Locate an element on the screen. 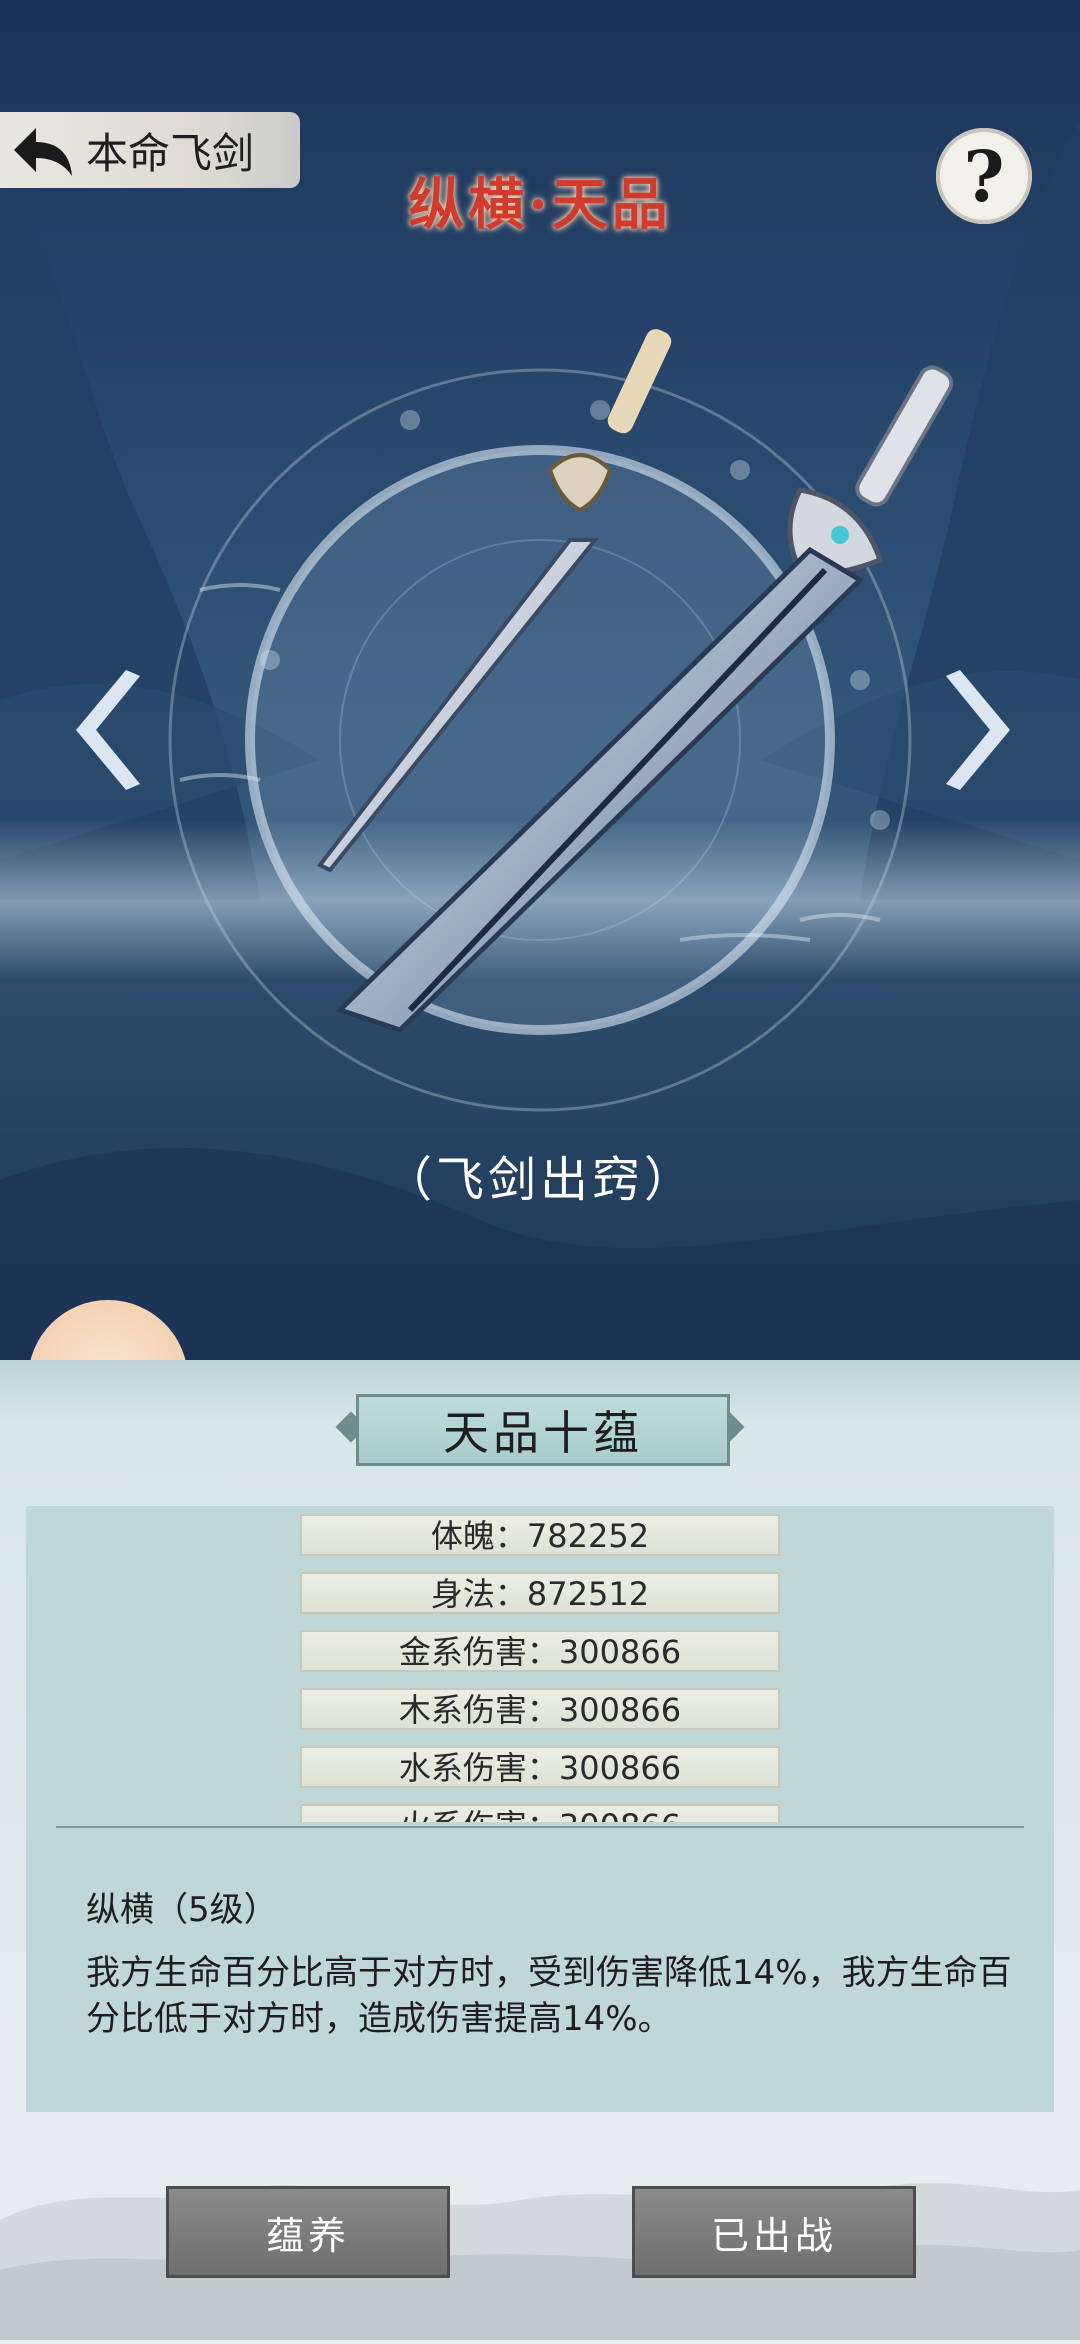 The height and width of the screenshot is (2344, 1080). section-divider is located at coordinates (540, 1827).